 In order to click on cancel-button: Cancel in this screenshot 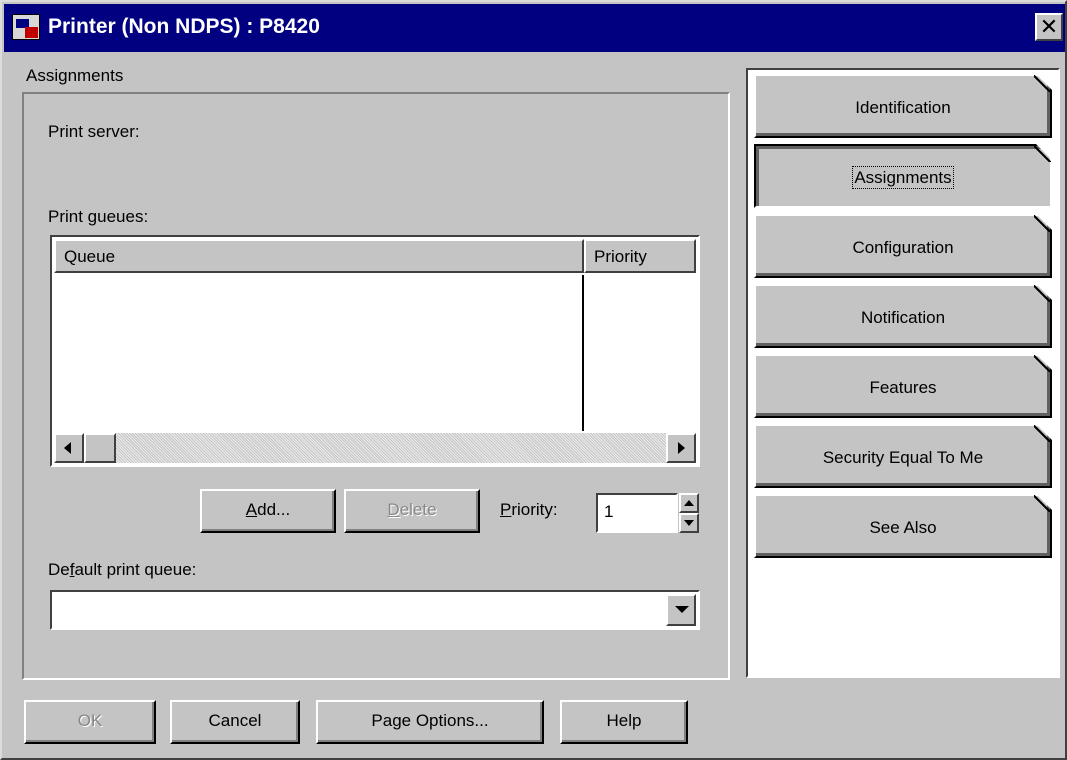, I will do `click(235, 722)`.